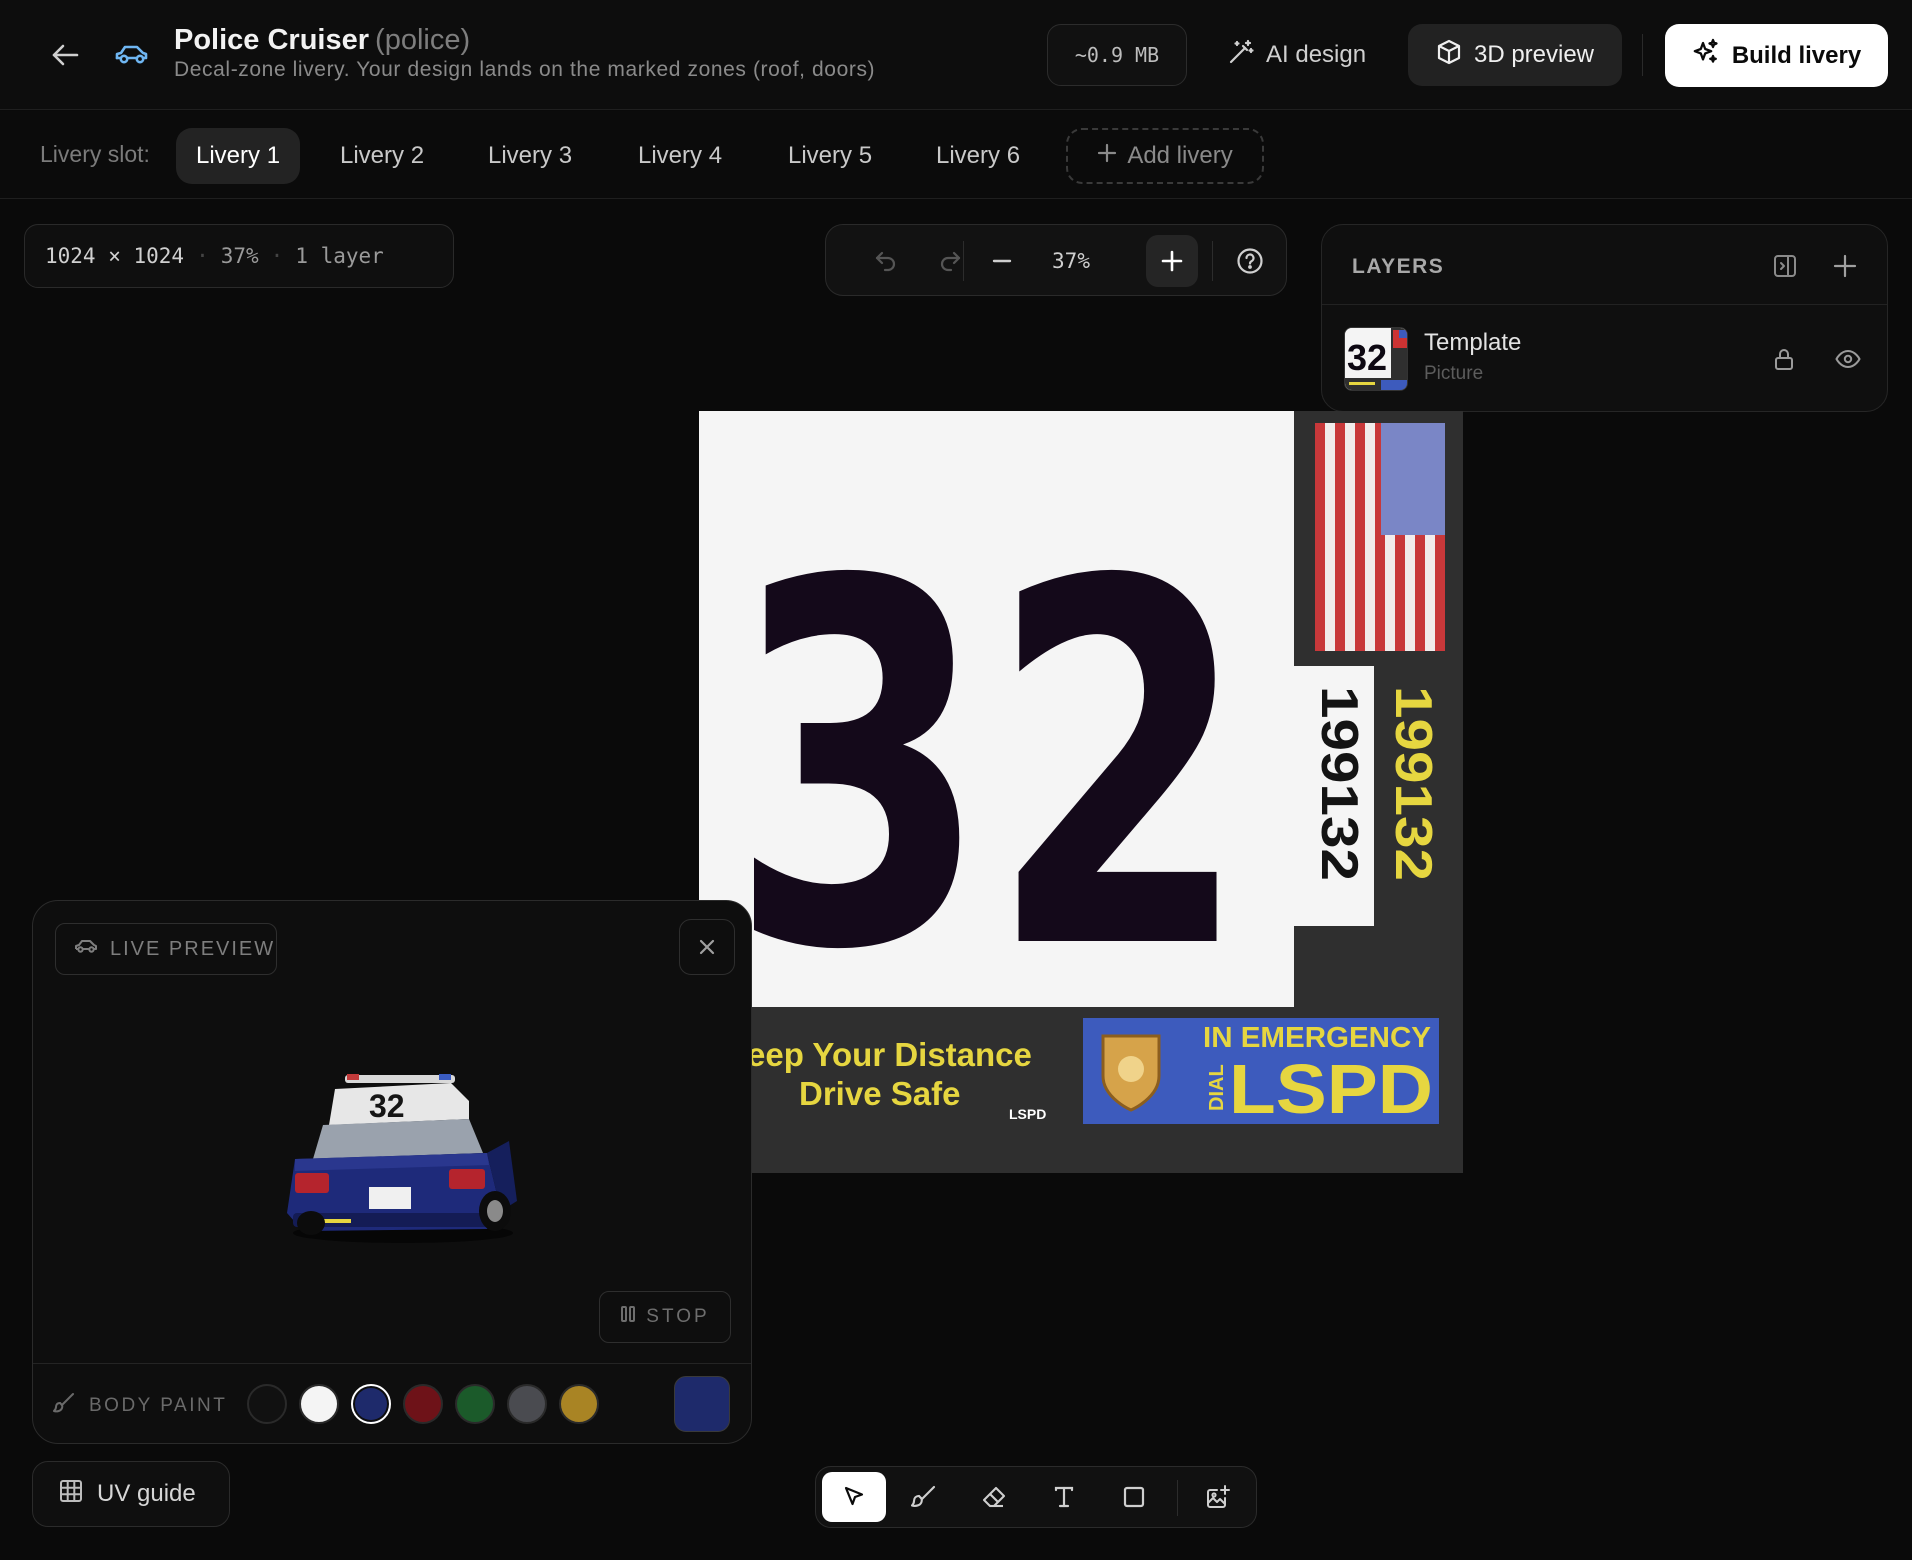  Describe the element at coordinates (1449, 55) in the screenshot. I see `cube-icon` at that location.